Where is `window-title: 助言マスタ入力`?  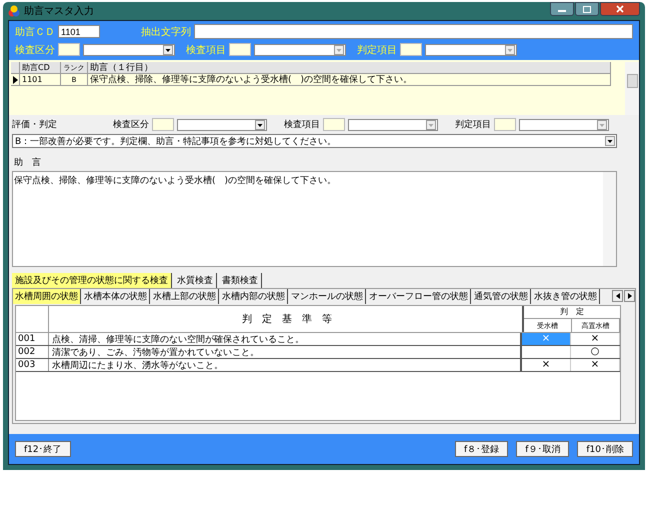
window-title: 助言マスタ入力 is located at coordinates (59, 11).